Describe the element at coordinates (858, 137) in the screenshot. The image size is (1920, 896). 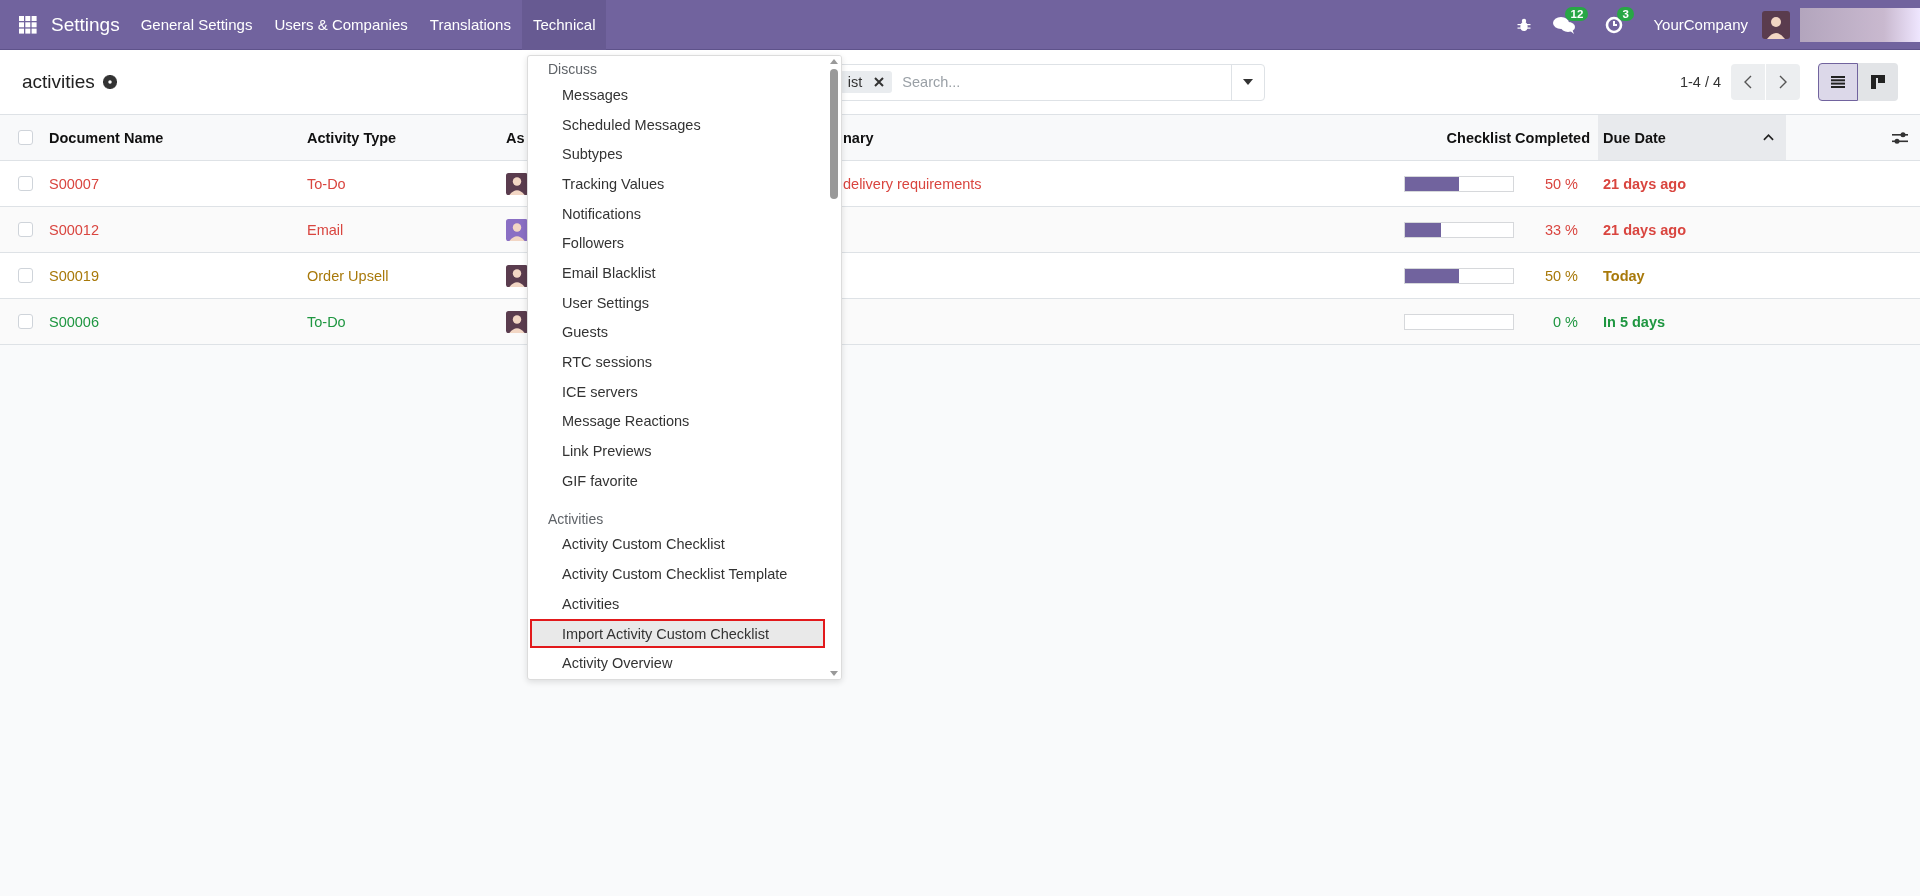
I see `column-header: nary` at that location.